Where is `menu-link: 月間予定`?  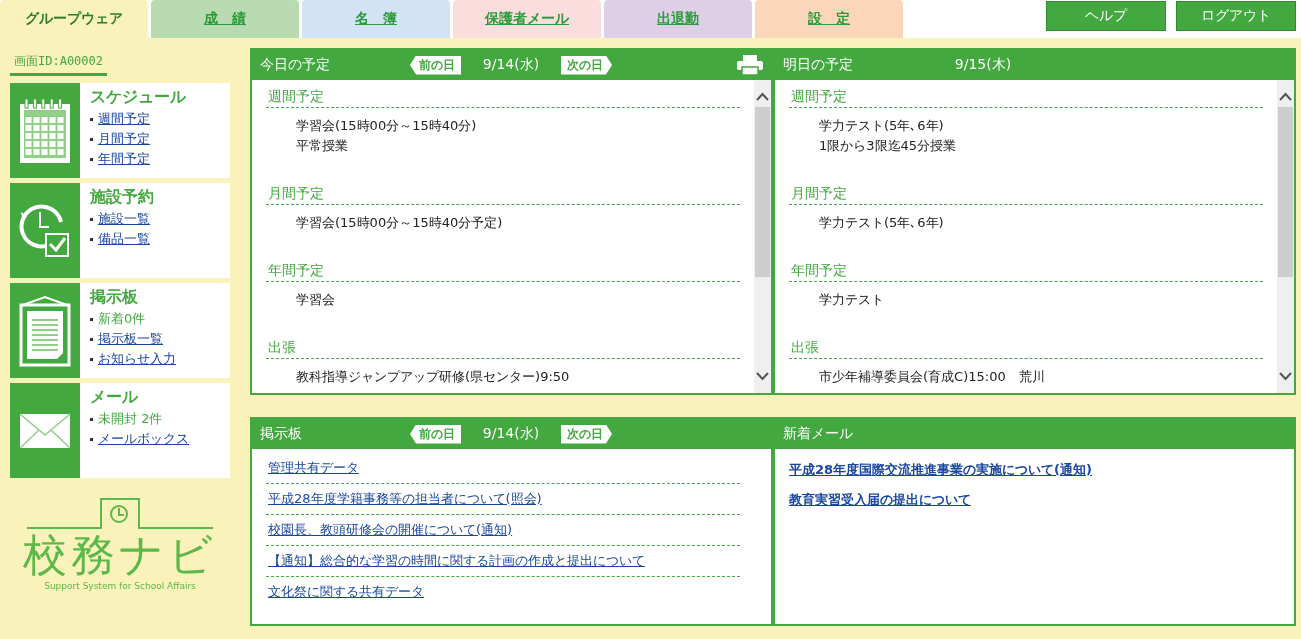
menu-link: 月間予定 is located at coordinates (124, 139).